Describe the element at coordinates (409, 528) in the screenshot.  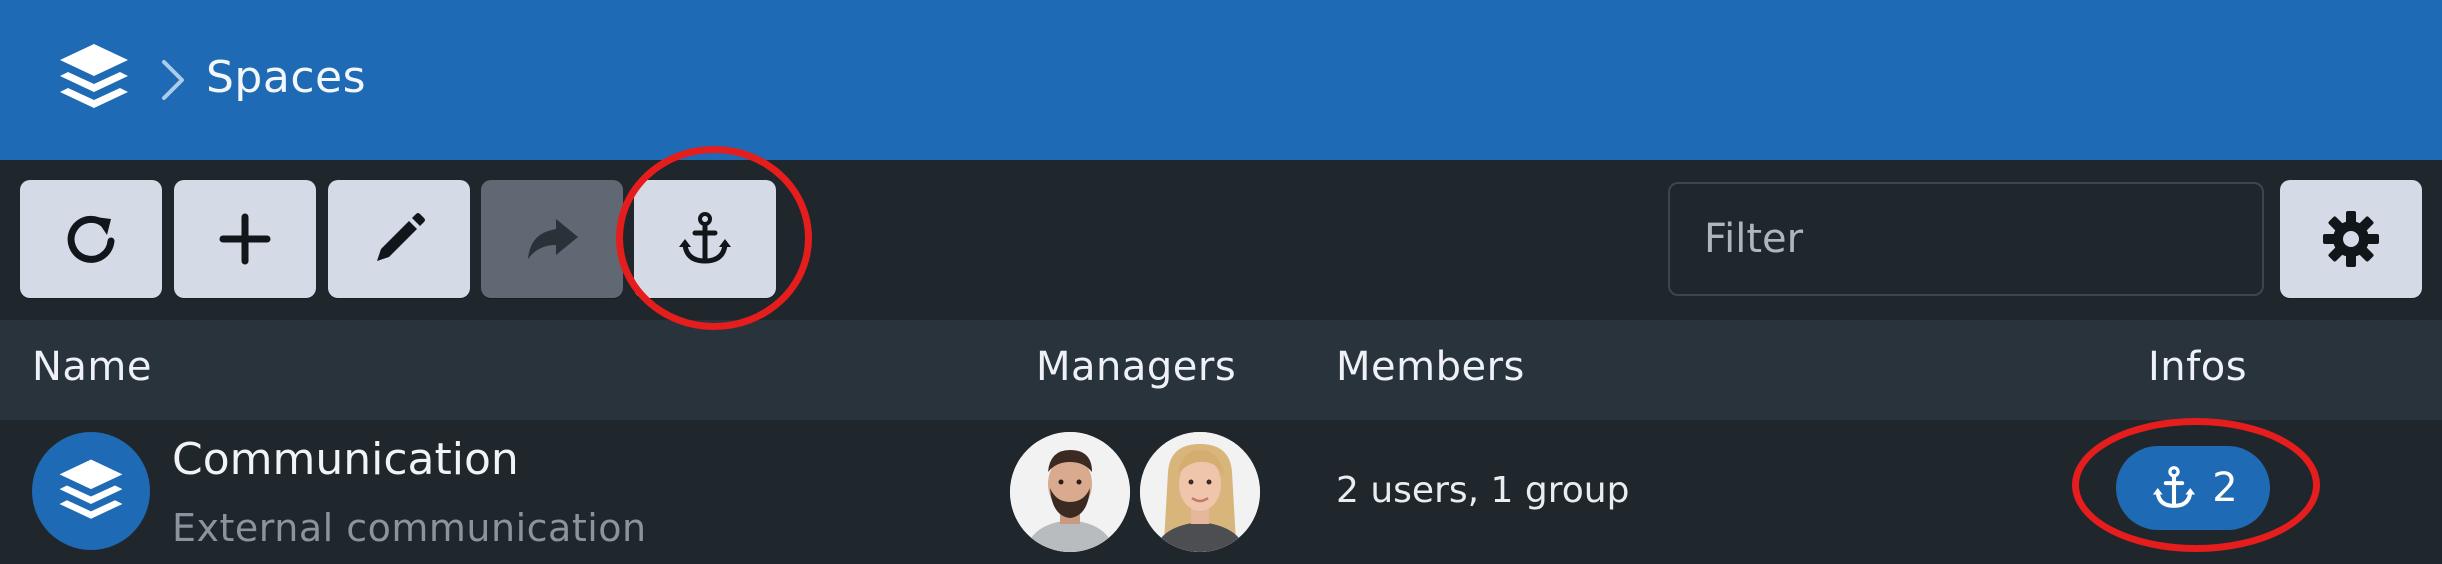
I see `space-description: External communication` at that location.